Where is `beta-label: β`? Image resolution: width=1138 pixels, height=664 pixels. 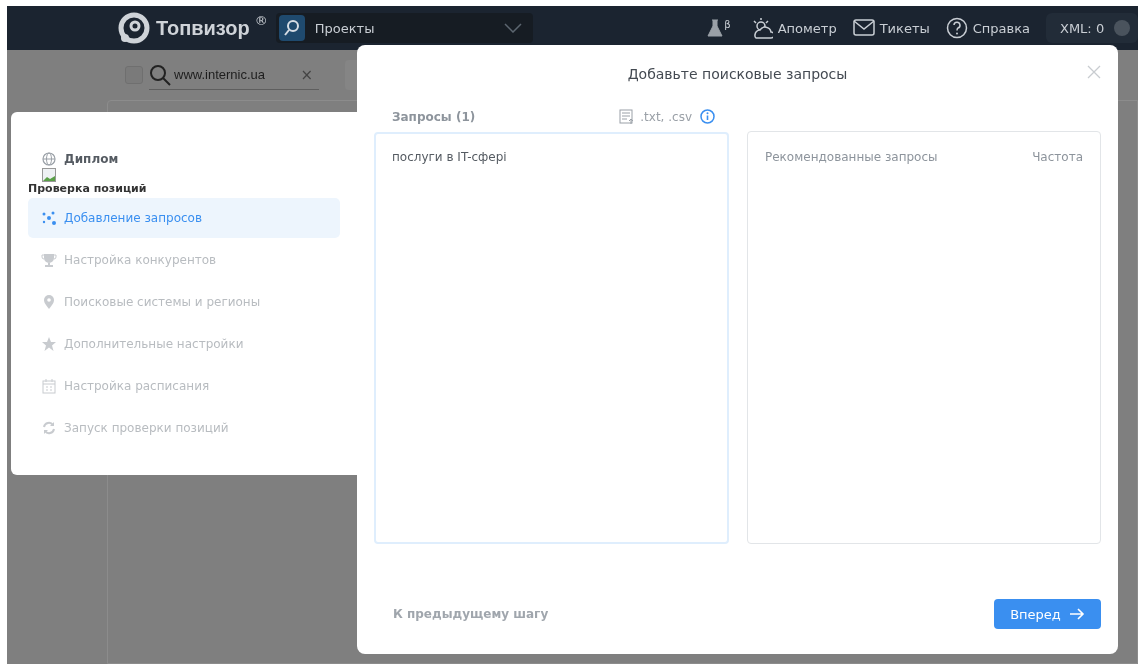
beta-label: β is located at coordinates (727, 24).